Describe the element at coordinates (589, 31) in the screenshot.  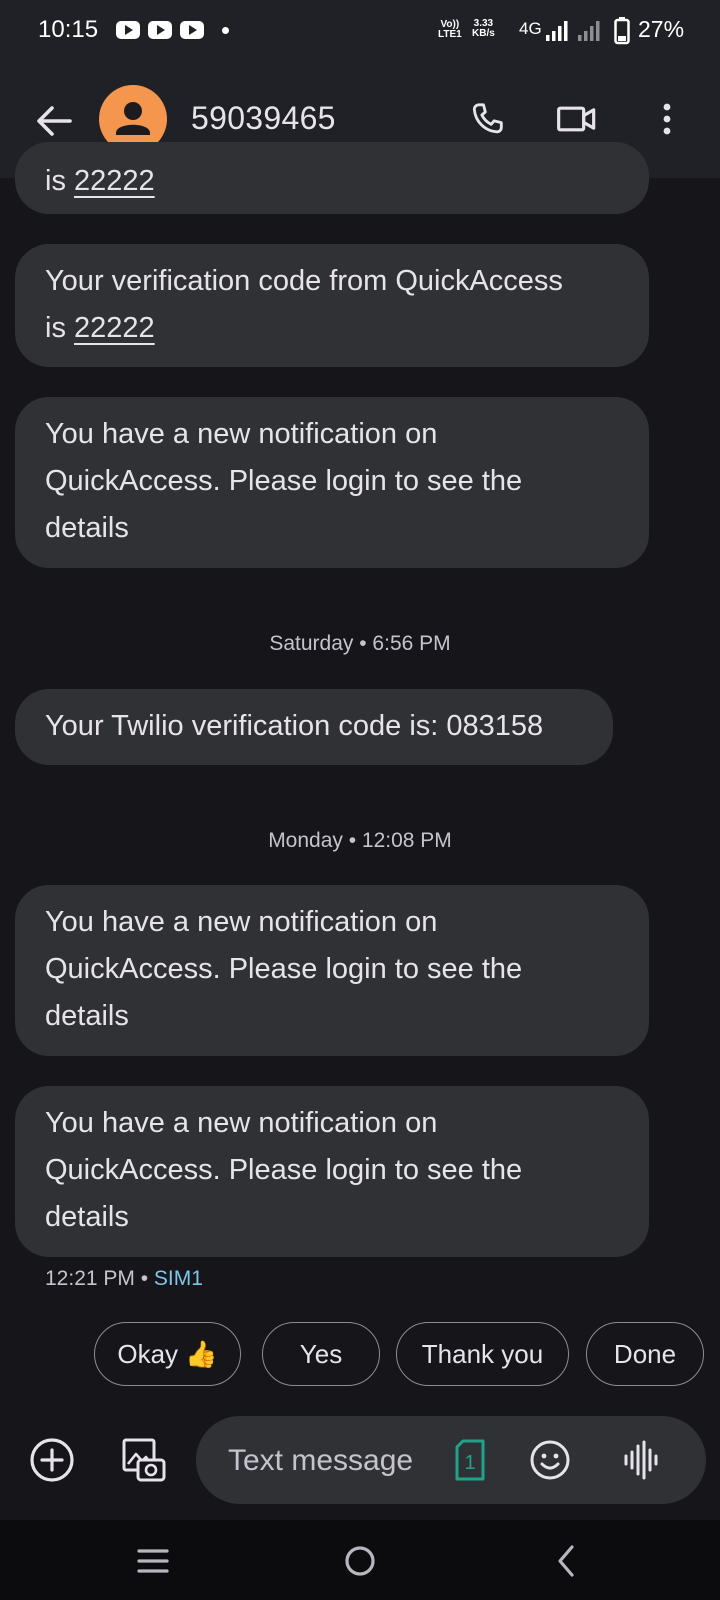
I see `signal-sim2-icon` at that location.